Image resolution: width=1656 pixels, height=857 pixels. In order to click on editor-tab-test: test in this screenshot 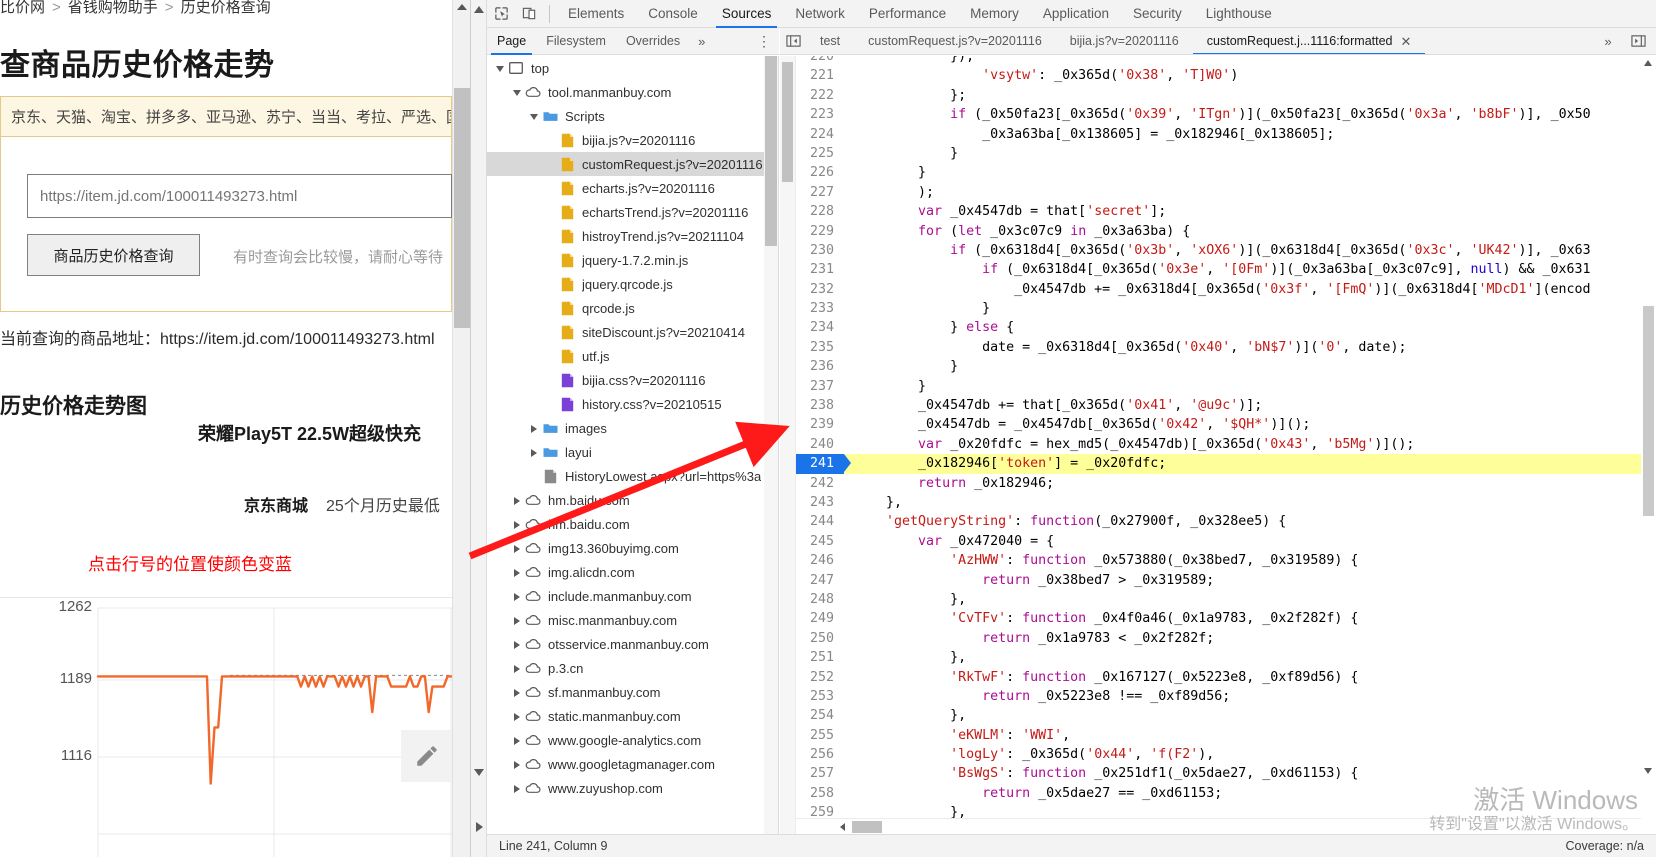, I will do `click(830, 41)`.